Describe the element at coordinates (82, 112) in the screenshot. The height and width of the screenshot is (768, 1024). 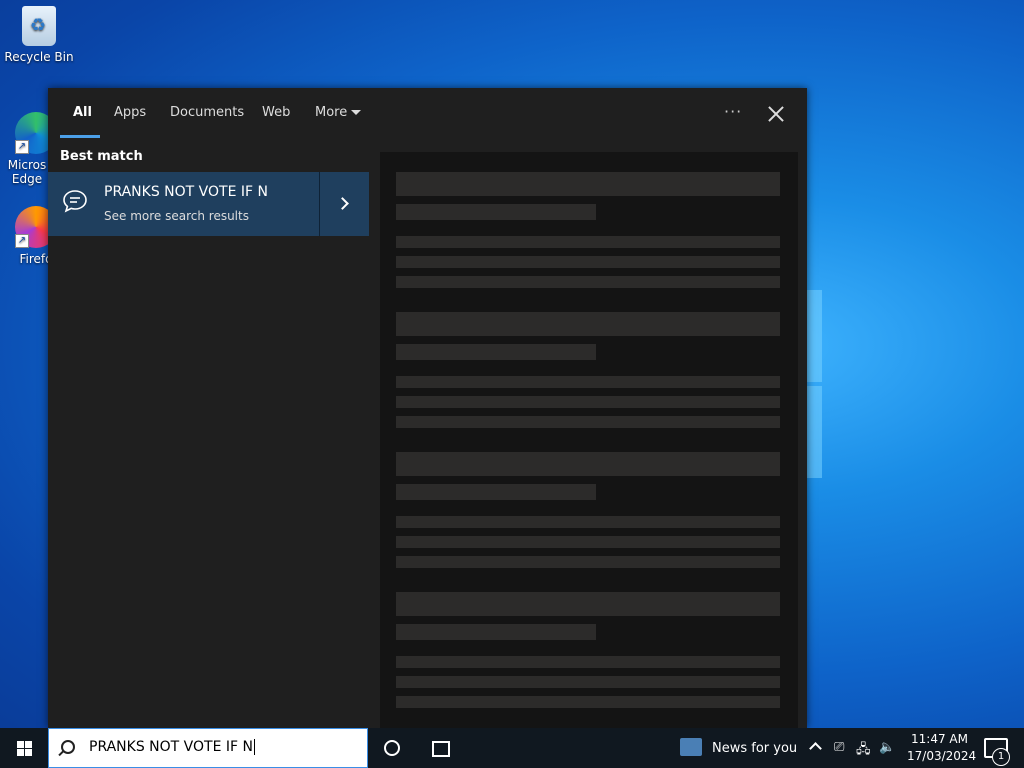
I see `tab-all: All` at that location.